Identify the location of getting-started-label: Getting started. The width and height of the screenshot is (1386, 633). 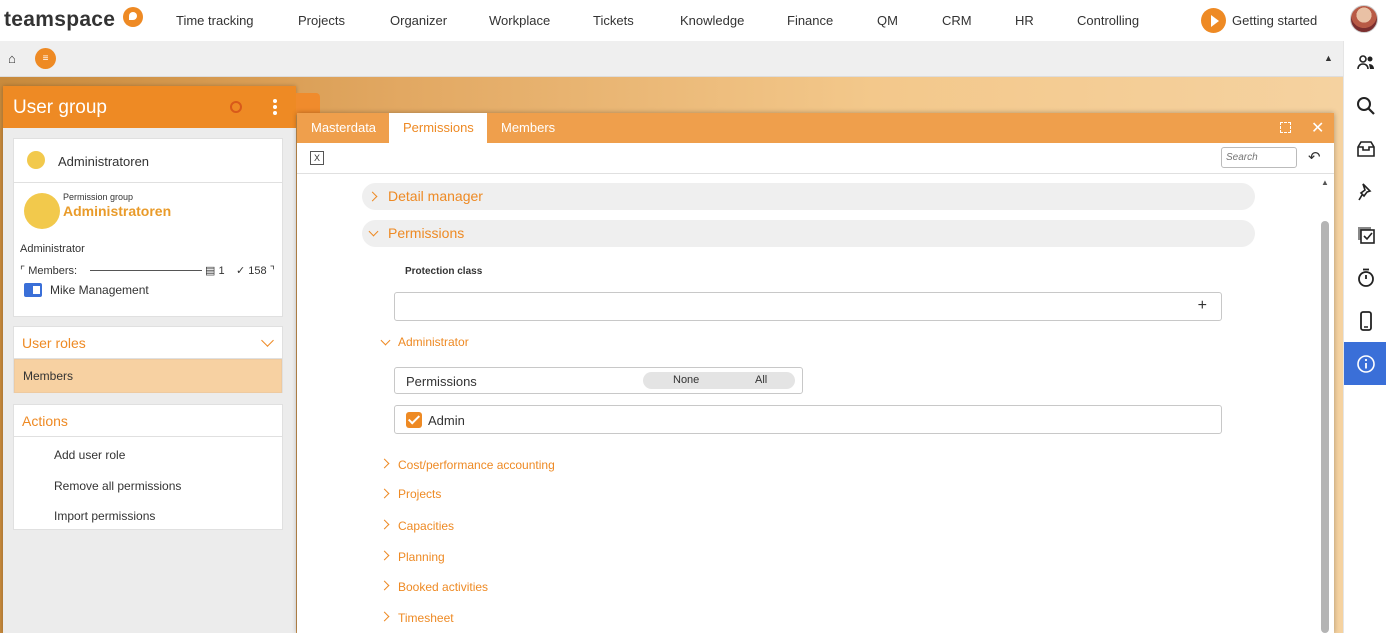
(1275, 20).